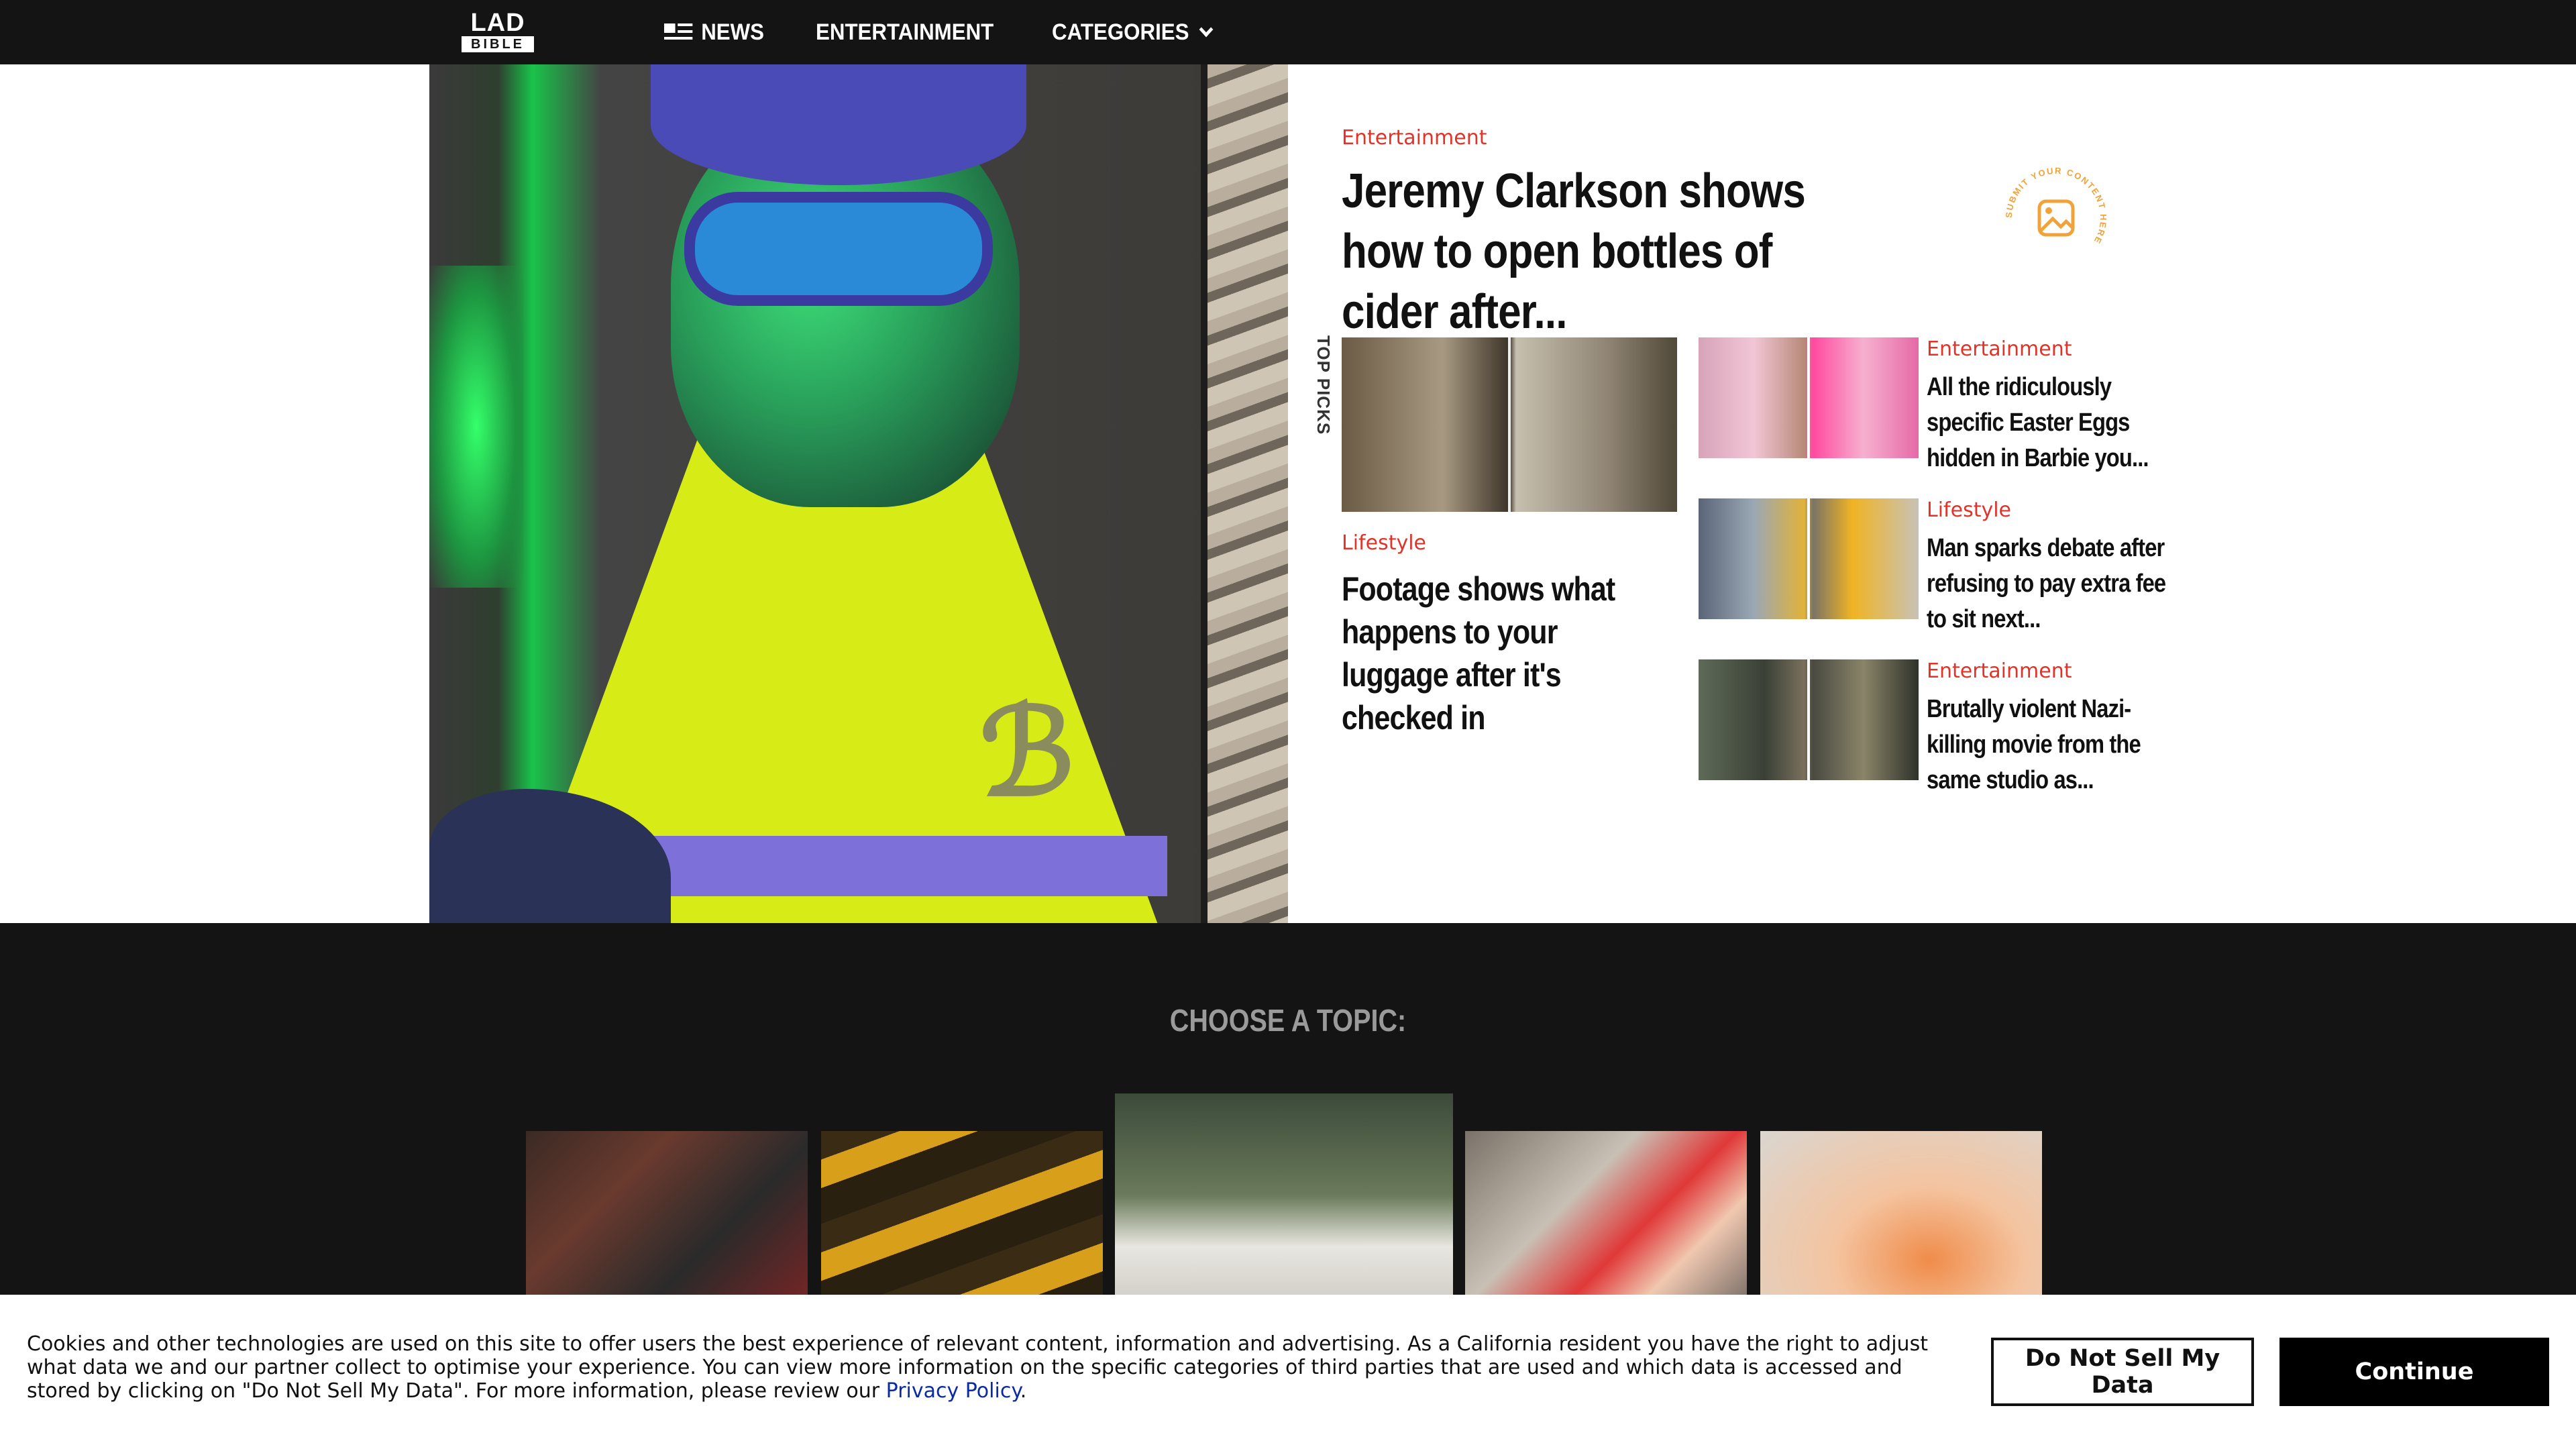 The height and width of the screenshot is (1449, 2576). I want to click on topics-title: CHOOSE A TOPIC:, so click(1288, 1020).